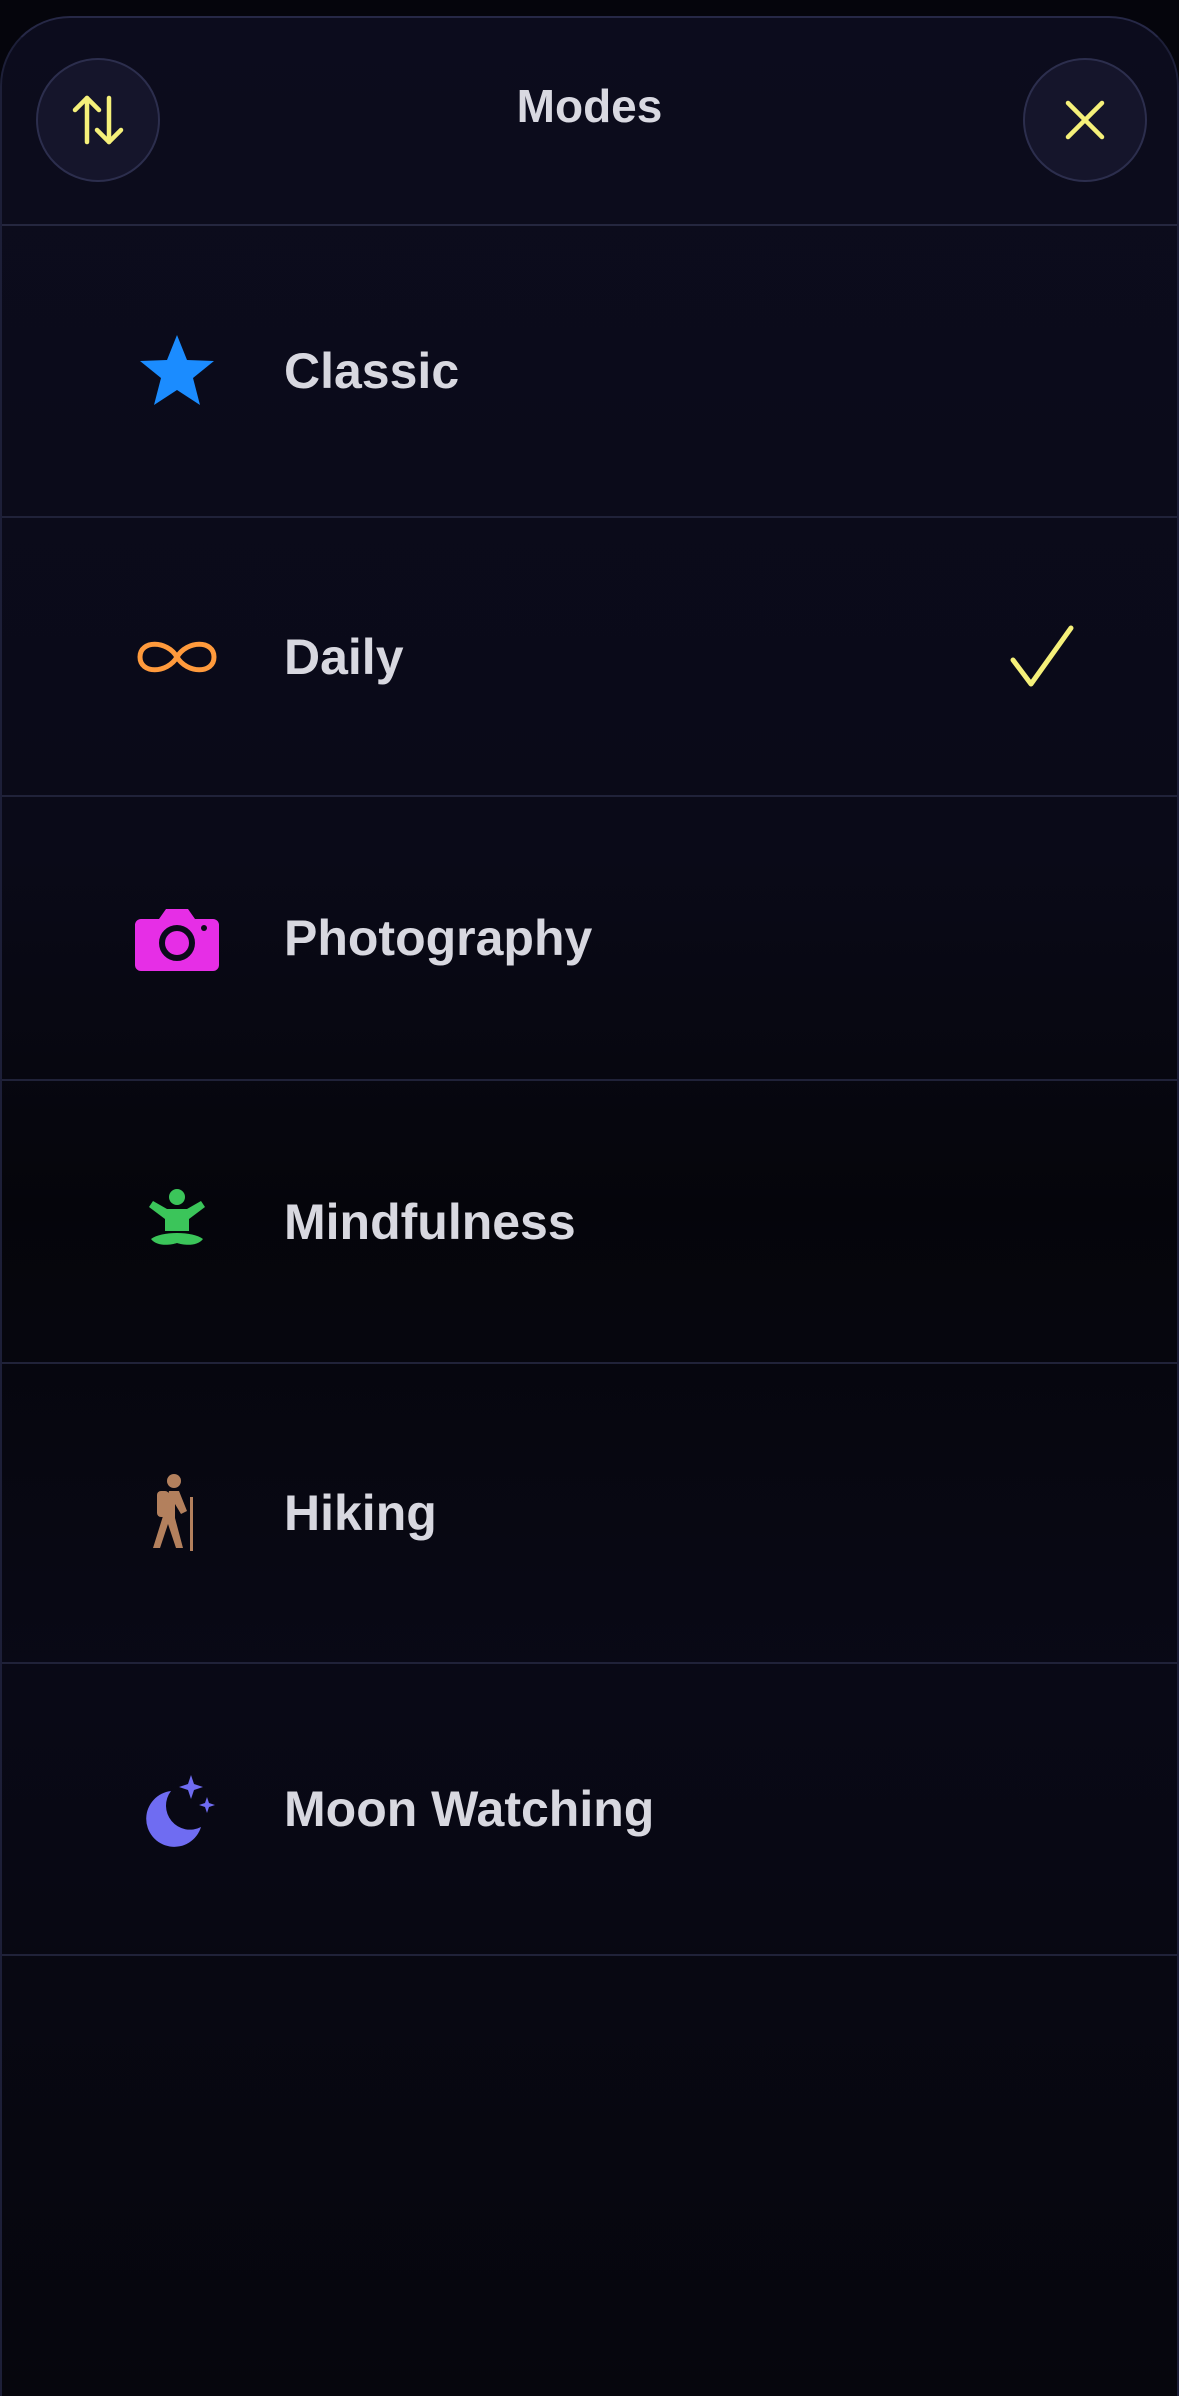 The width and height of the screenshot is (1179, 2396). Describe the element at coordinates (177, 938) in the screenshot. I see `camera-icon` at that location.